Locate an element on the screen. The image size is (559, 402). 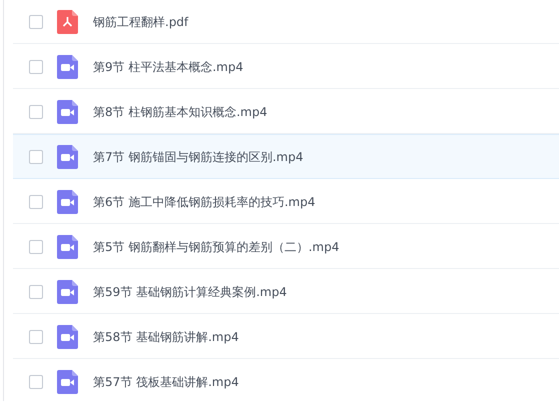
file-name: 第7节 钢筋锚固与钢筋连接的区别.mp4 is located at coordinates (198, 157).